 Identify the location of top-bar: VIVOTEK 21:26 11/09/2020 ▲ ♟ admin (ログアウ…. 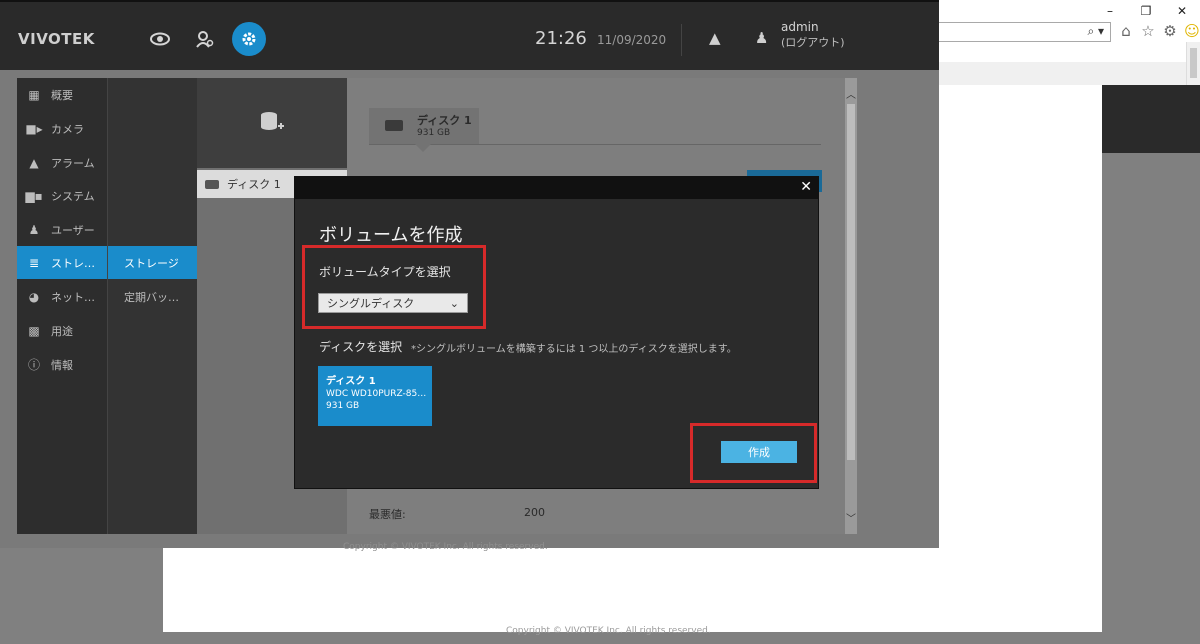
(469, 35).